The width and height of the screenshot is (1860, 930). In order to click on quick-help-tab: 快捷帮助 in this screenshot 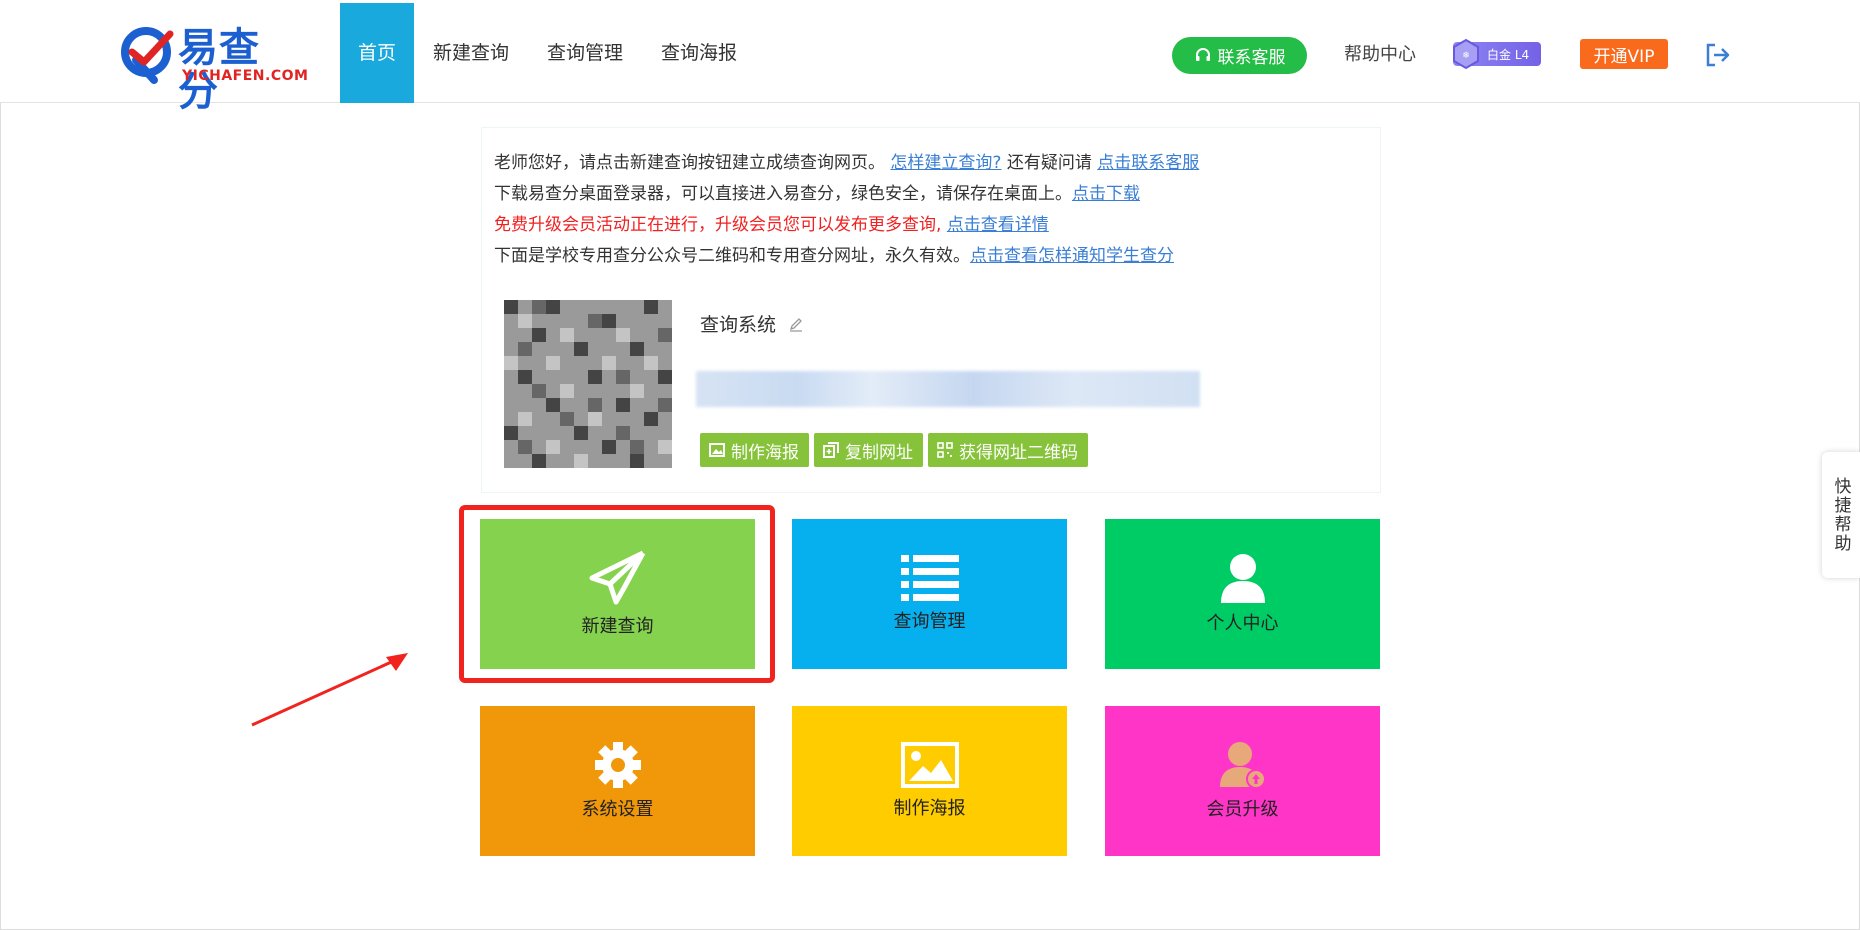, I will do `click(1841, 515)`.